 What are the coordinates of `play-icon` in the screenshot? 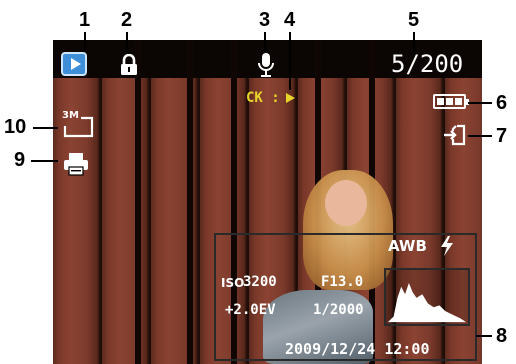 It's located at (74, 64).